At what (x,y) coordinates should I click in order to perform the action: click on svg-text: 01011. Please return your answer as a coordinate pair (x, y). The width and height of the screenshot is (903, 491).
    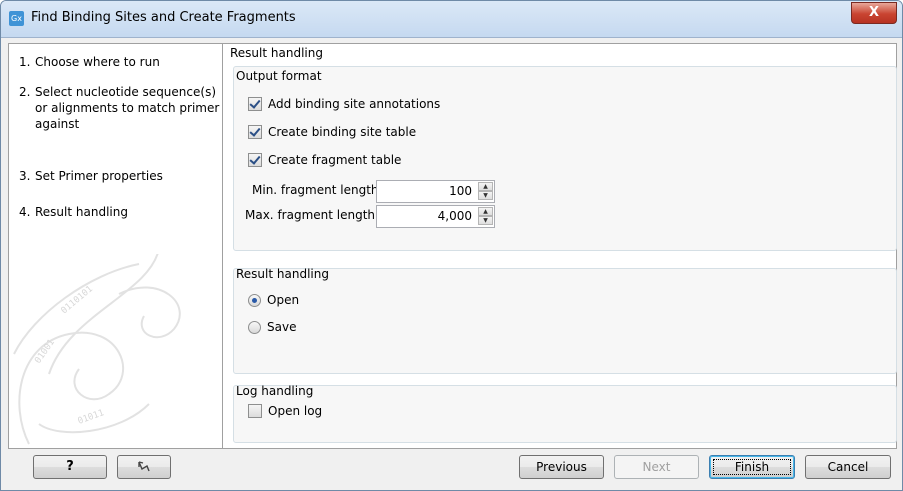
    Looking at the image, I should click on (91, 417).